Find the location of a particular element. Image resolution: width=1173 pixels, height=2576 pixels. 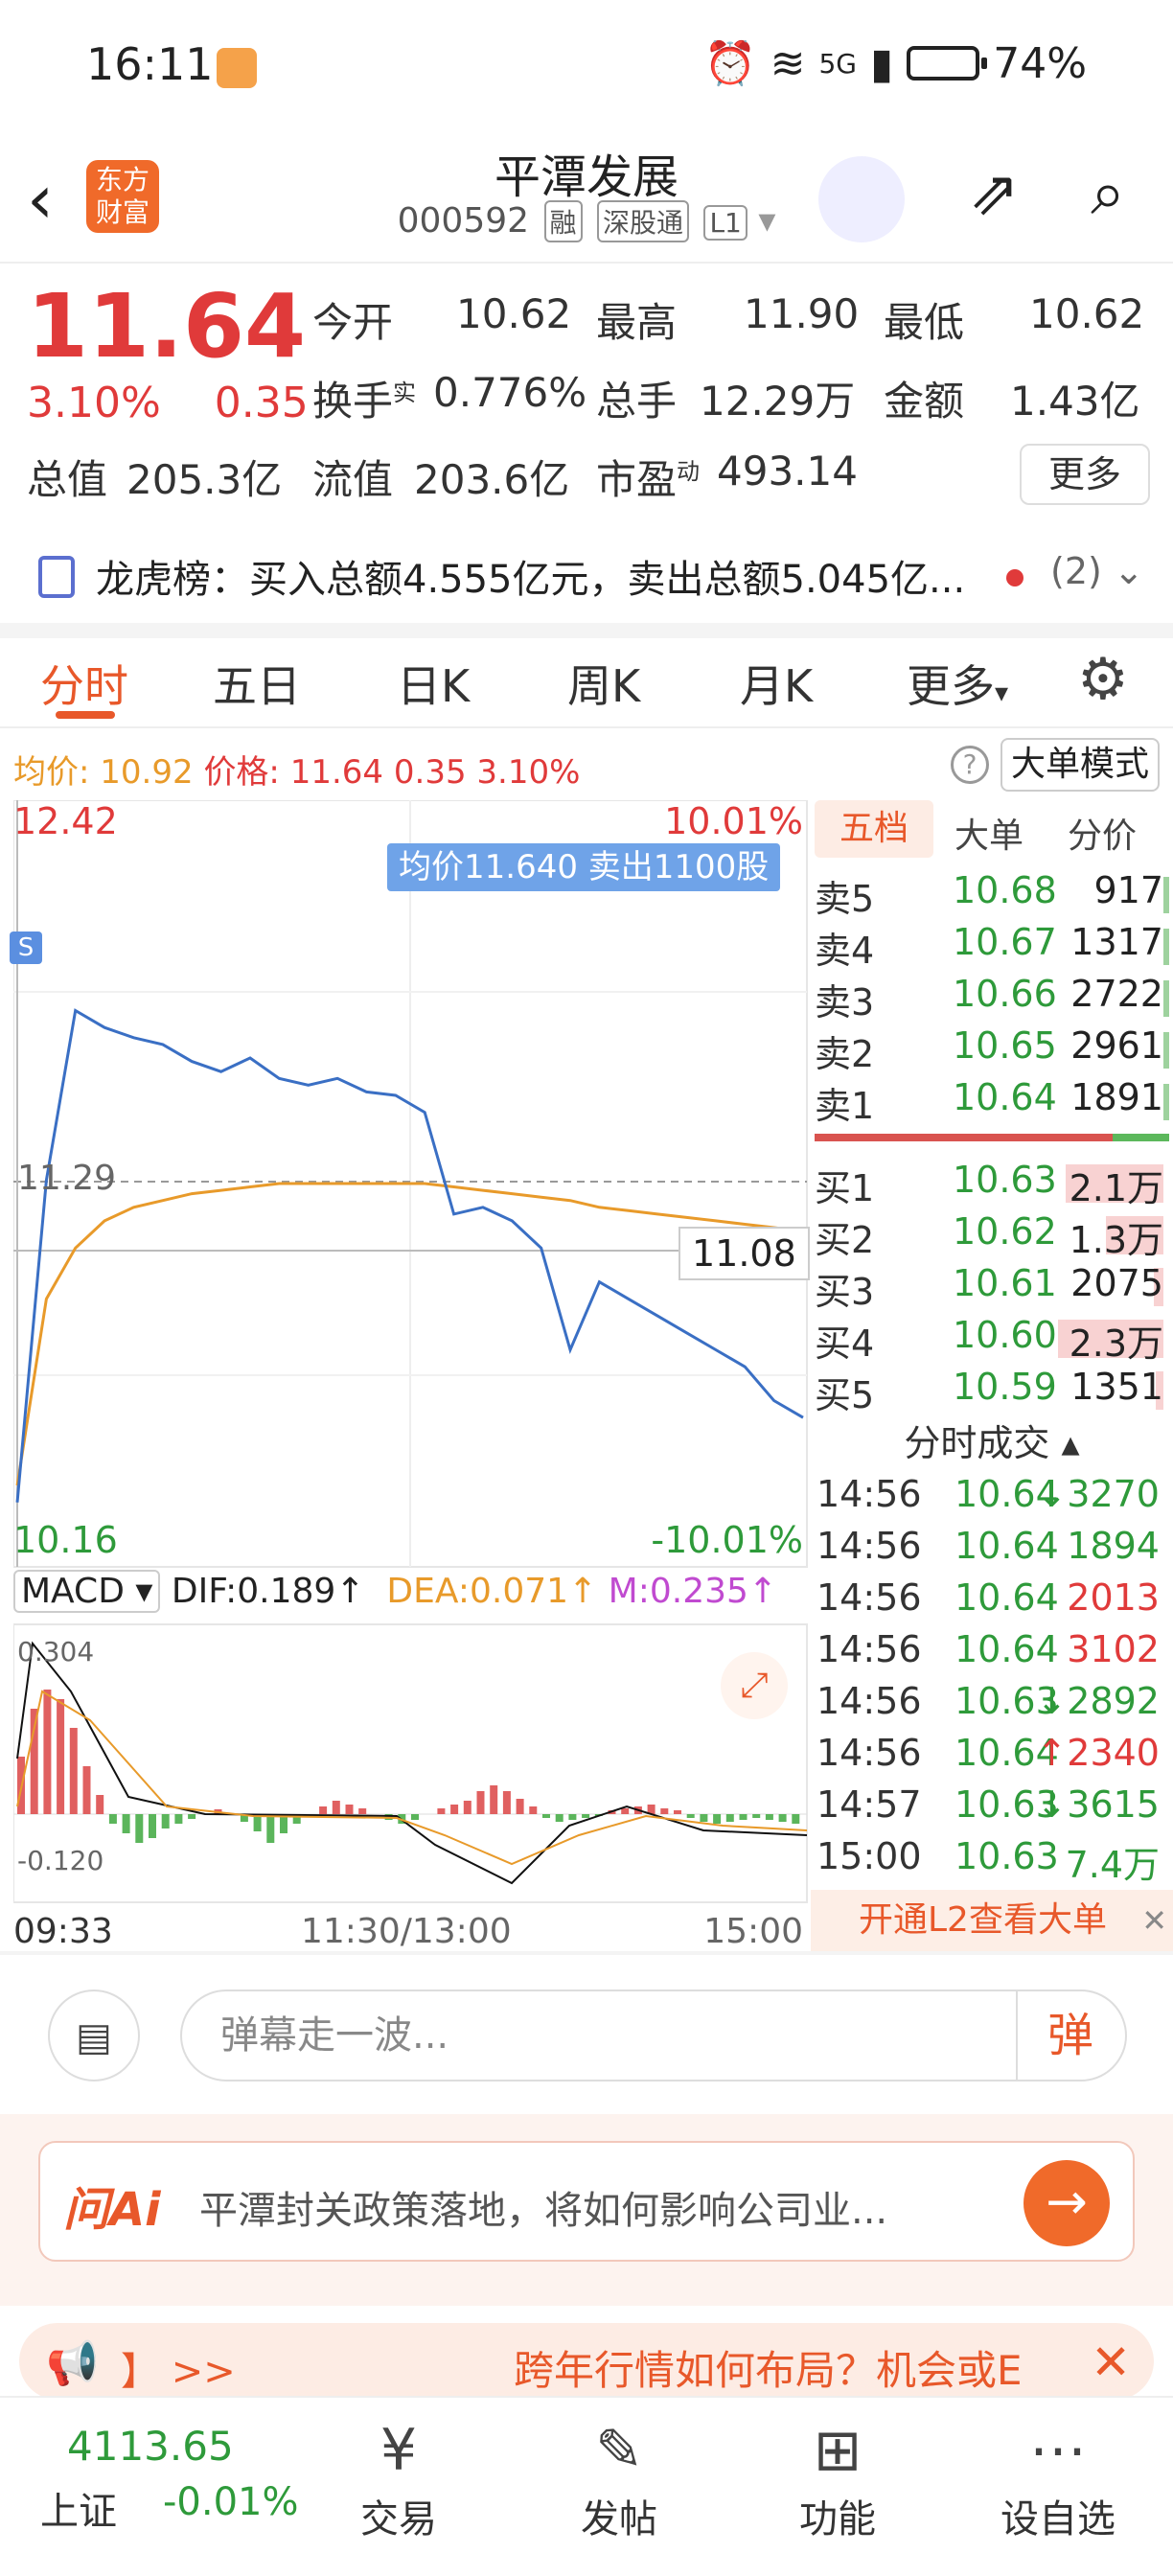

news-marquee: 📢 】 >> 跨年行情如何布局？机会或E ✕ is located at coordinates (586, 2361).